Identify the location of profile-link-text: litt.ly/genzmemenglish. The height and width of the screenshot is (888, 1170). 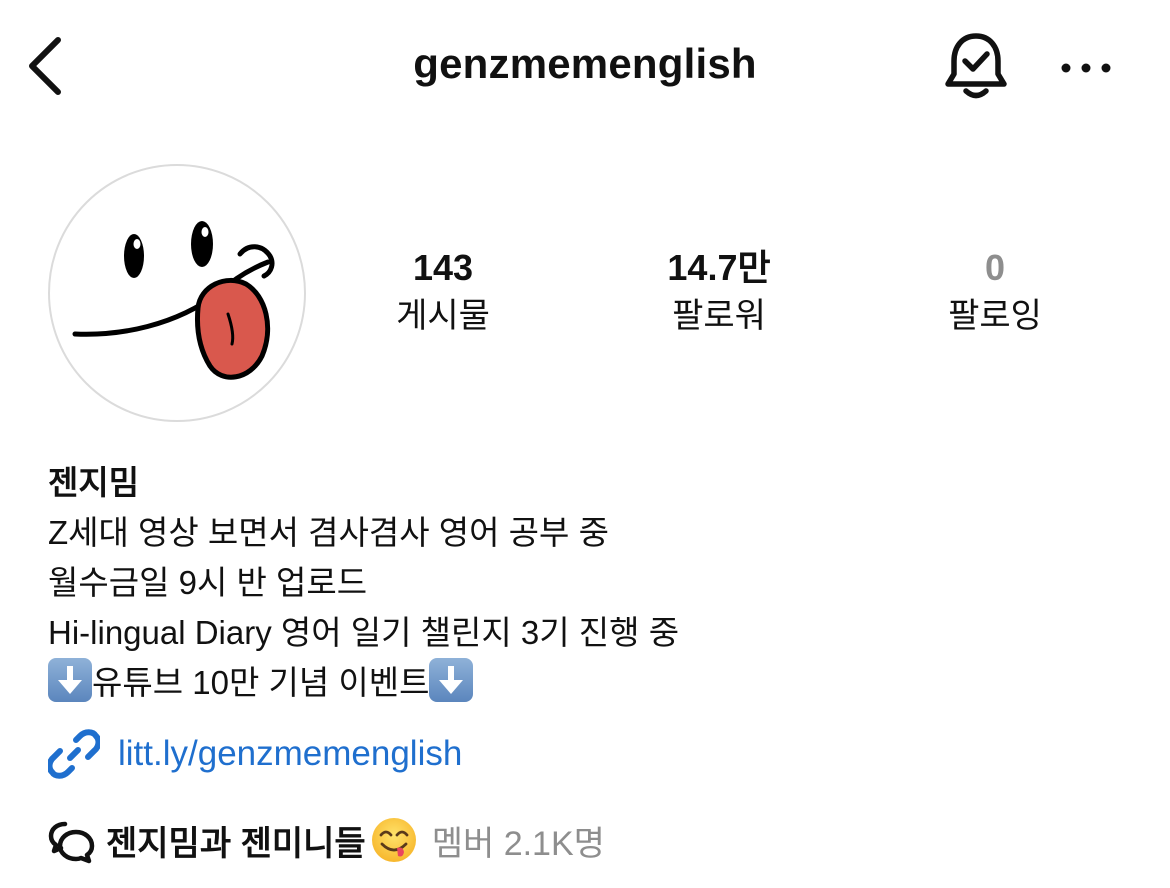
(290, 754).